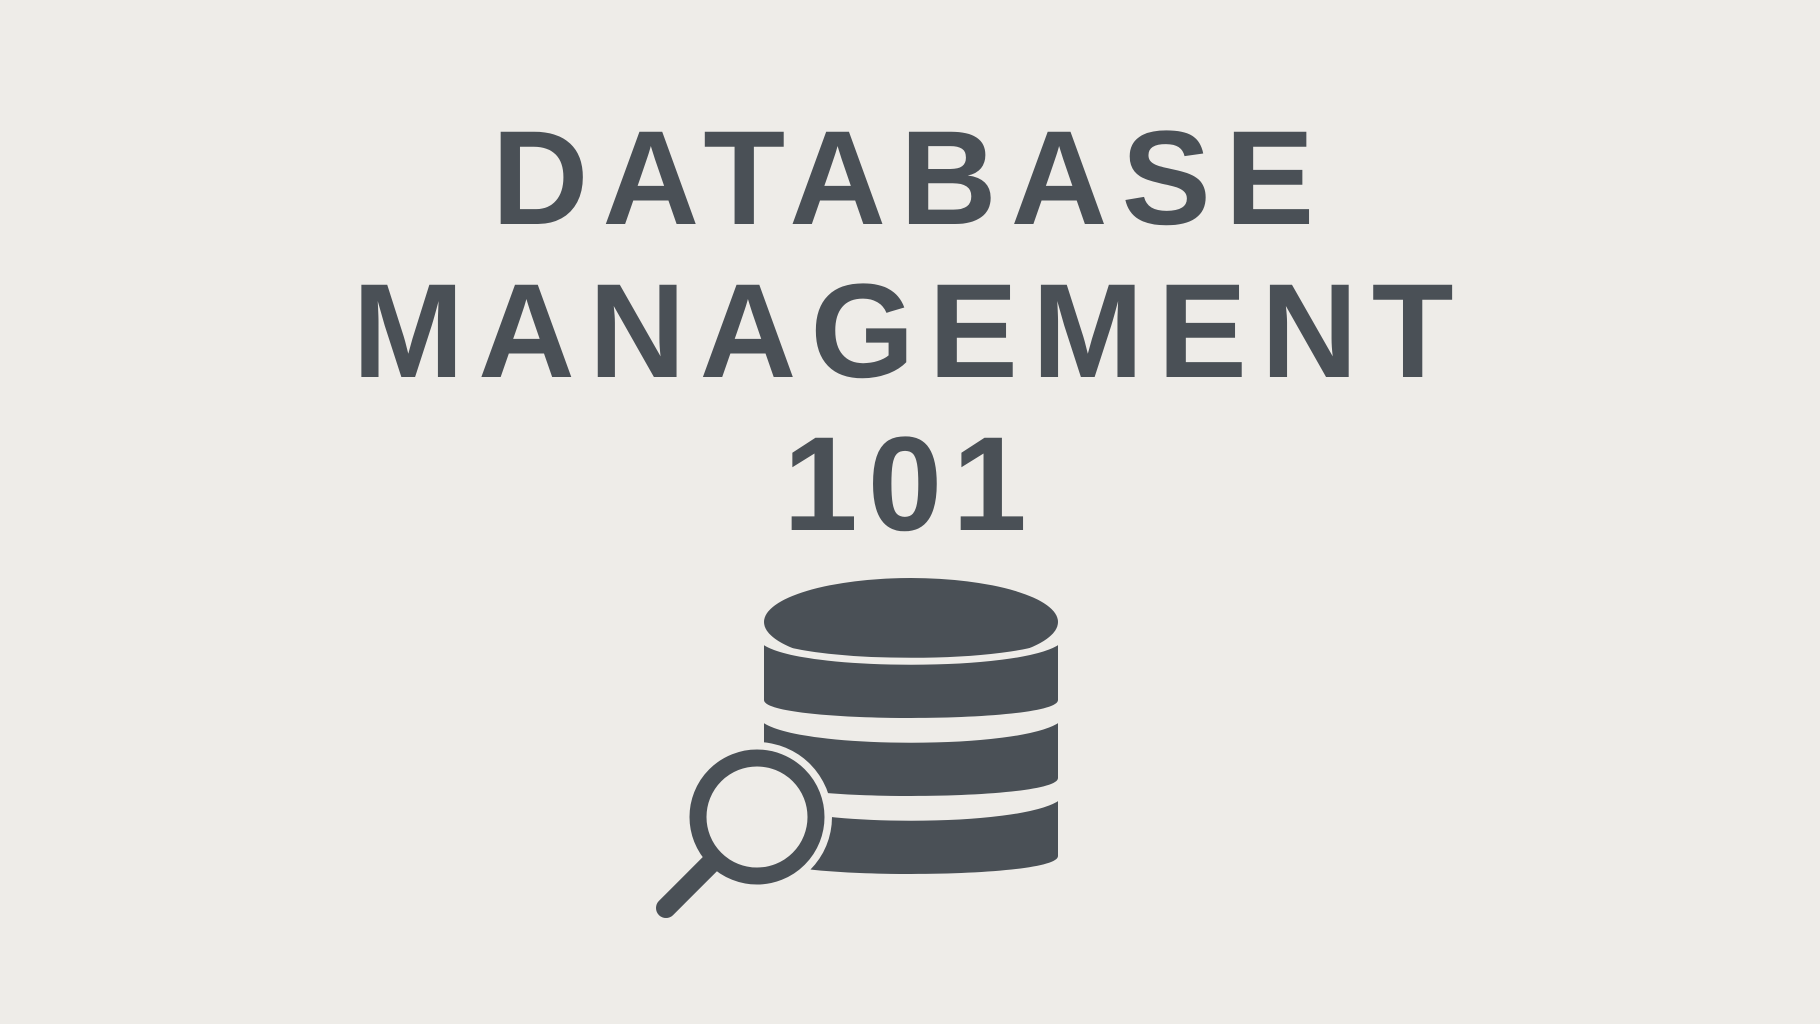 This screenshot has width=1820, height=1024. What do you see at coordinates (910, 484) in the screenshot?
I see `title-line-3: 101` at bounding box center [910, 484].